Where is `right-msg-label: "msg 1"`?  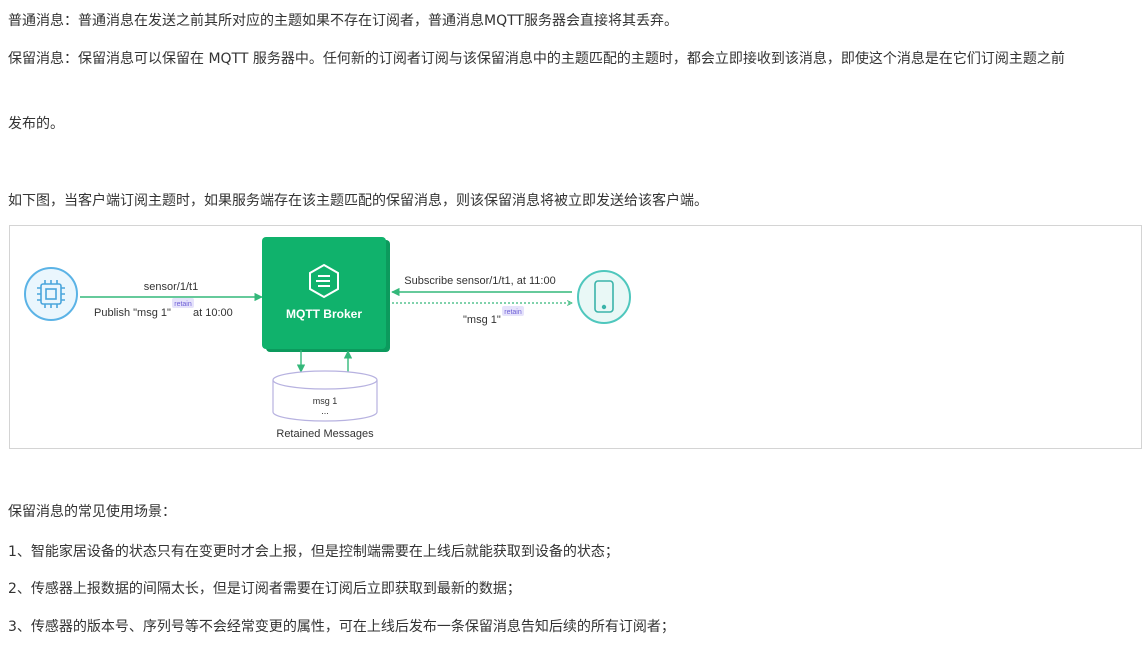
right-msg-label: "msg 1" is located at coordinates (482, 320).